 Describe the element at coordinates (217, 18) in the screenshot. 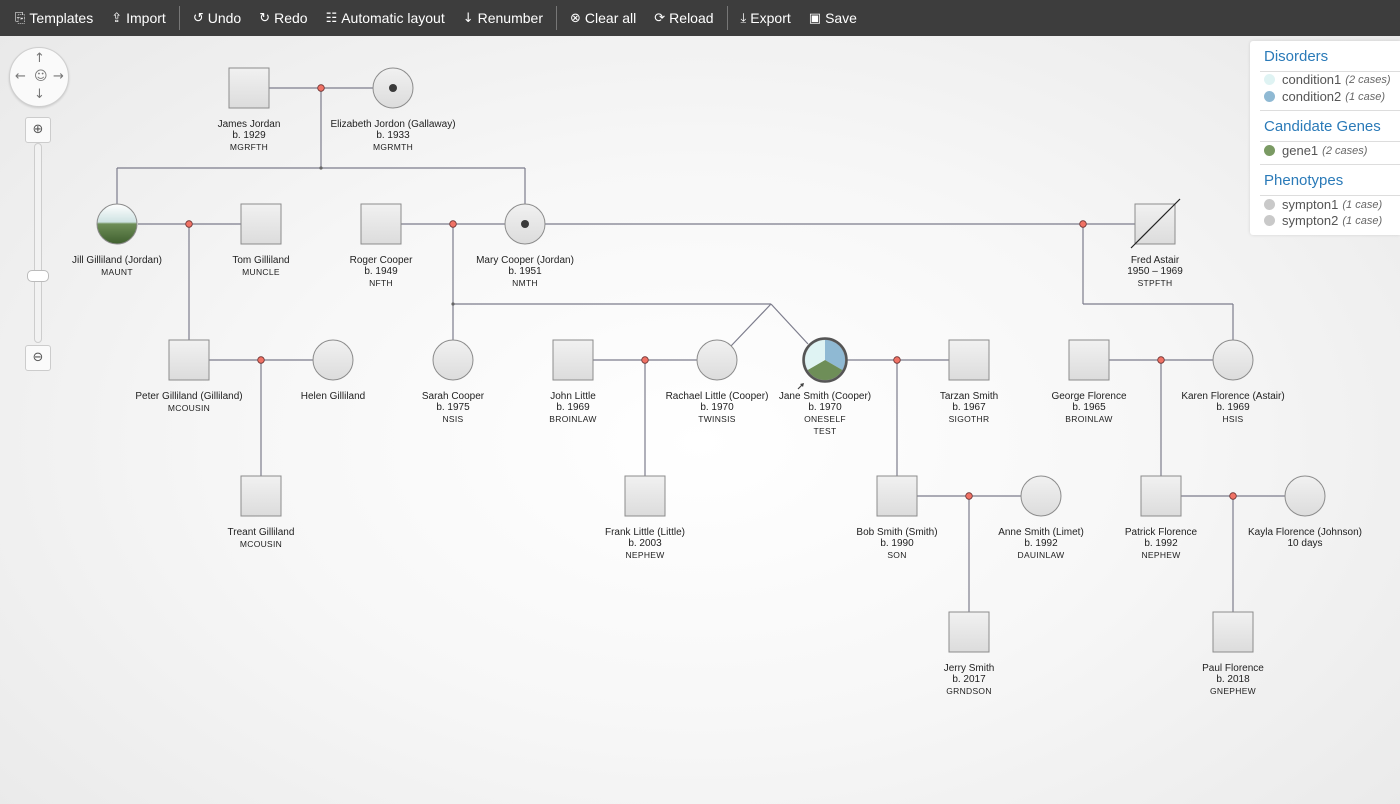

I see `undo-button: ↺ Undo` at that location.